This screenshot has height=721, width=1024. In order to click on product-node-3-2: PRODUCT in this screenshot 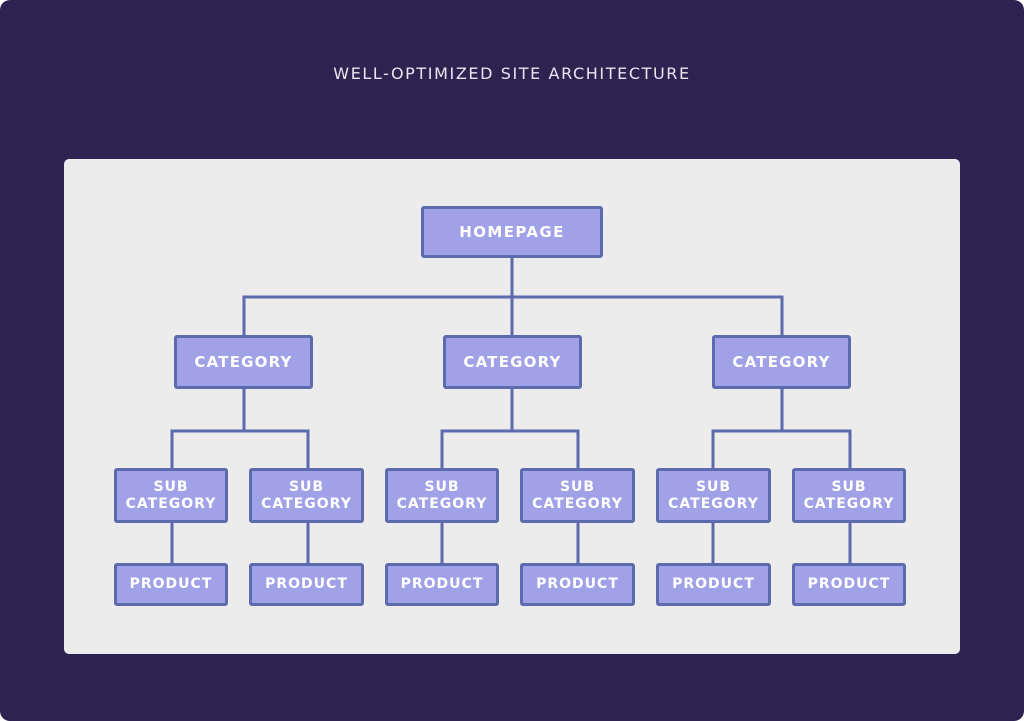, I will do `click(849, 584)`.